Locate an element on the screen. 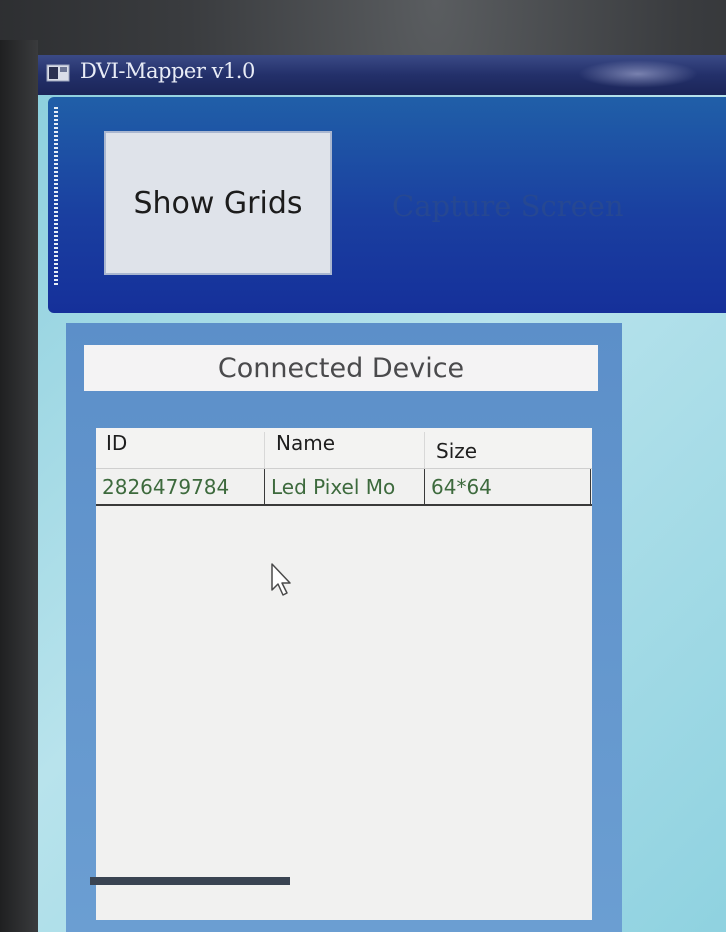 The height and width of the screenshot is (932, 726). window-title: DVI-Mapper v1.0 is located at coordinates (167, 71).